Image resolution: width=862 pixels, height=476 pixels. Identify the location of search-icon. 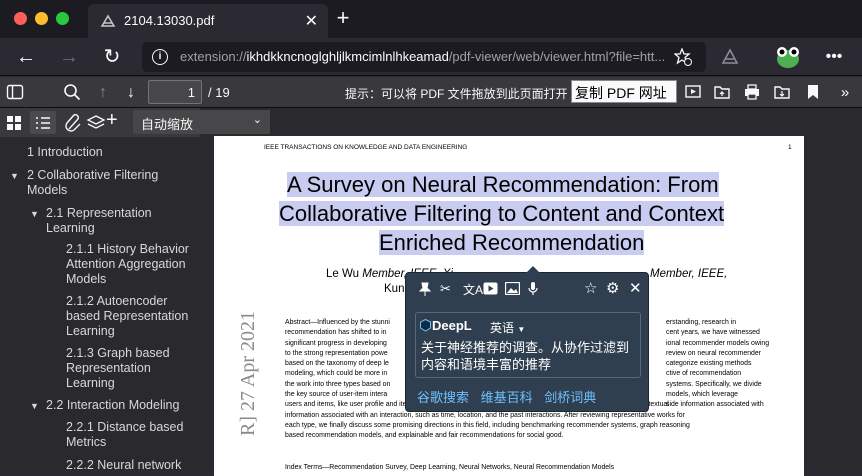
(72, 92).